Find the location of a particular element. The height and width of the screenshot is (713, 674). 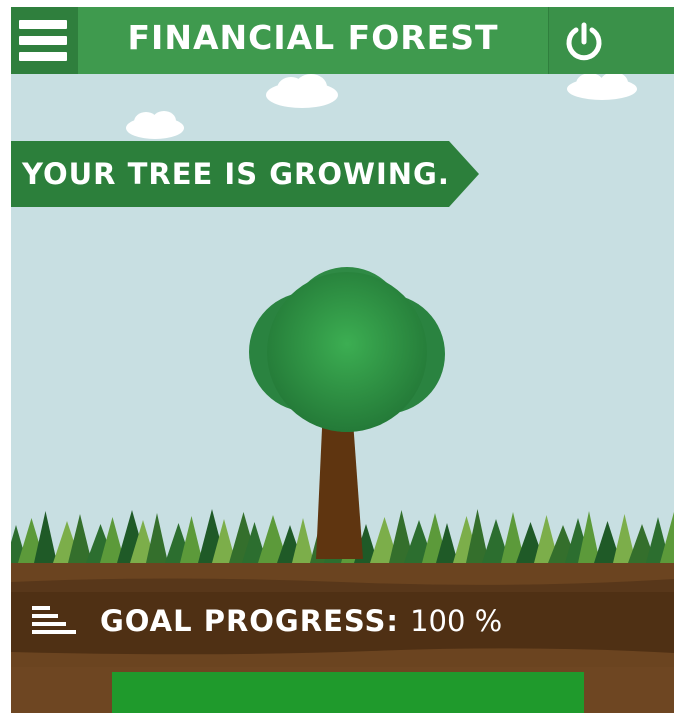

goal-progress-label: GOAL PROGRESS: 100 % is located at coordinates (301, 621).